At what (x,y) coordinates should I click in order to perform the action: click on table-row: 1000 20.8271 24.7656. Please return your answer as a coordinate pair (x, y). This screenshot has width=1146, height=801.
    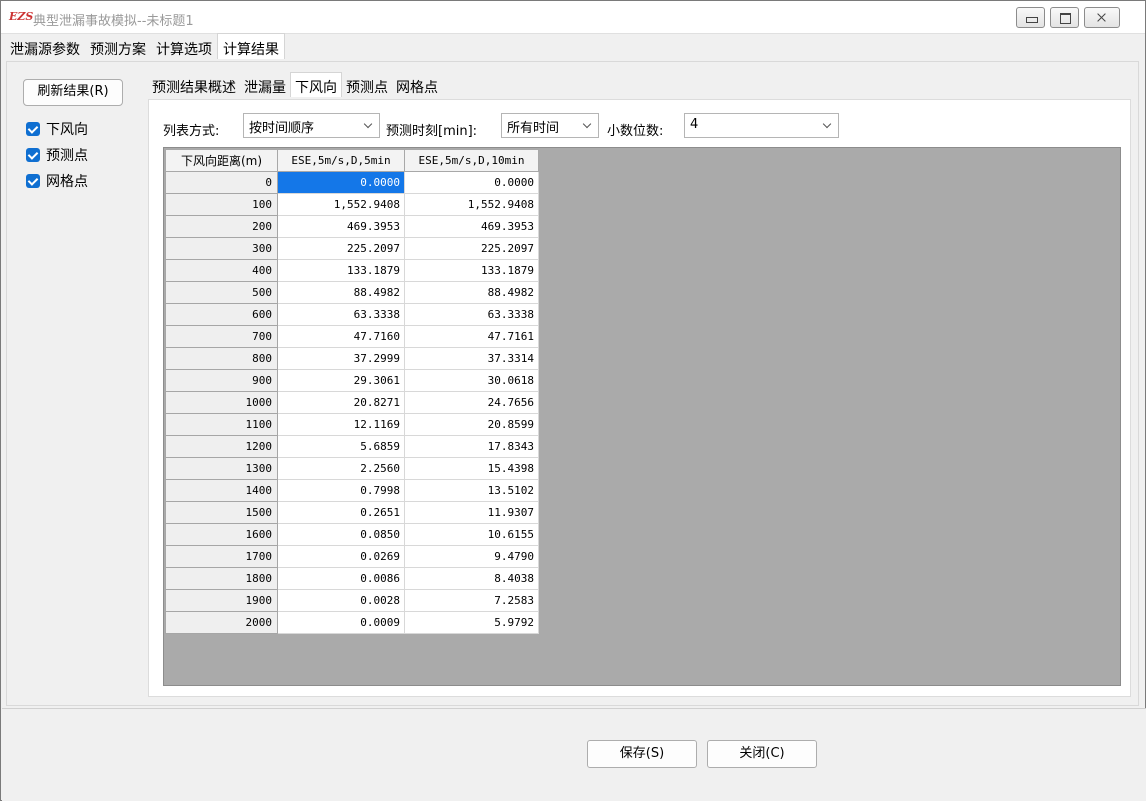
    Looking at the image, I should click on (352, 402).